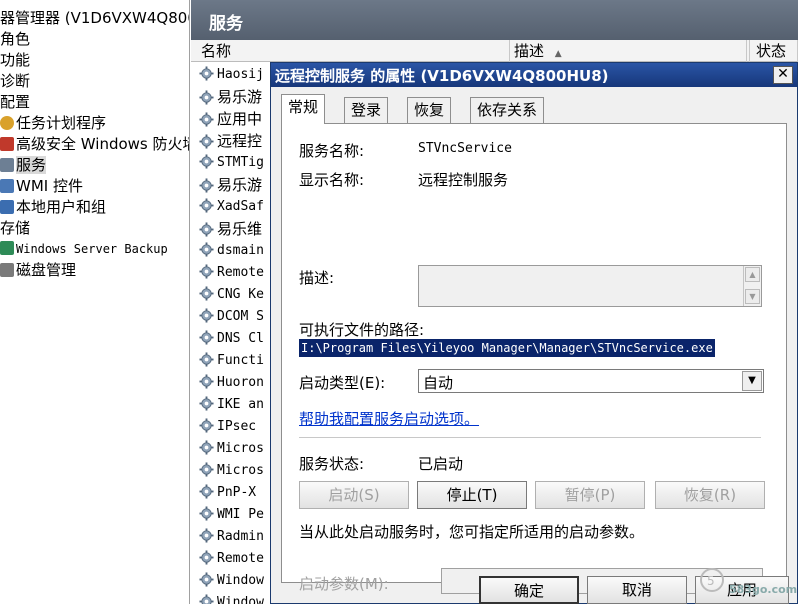 The image size is (798, 604). What do you see at coordinates (227, 361) in the screenshot?
I see `service-row: Functi` at bounding box center [227, 361].